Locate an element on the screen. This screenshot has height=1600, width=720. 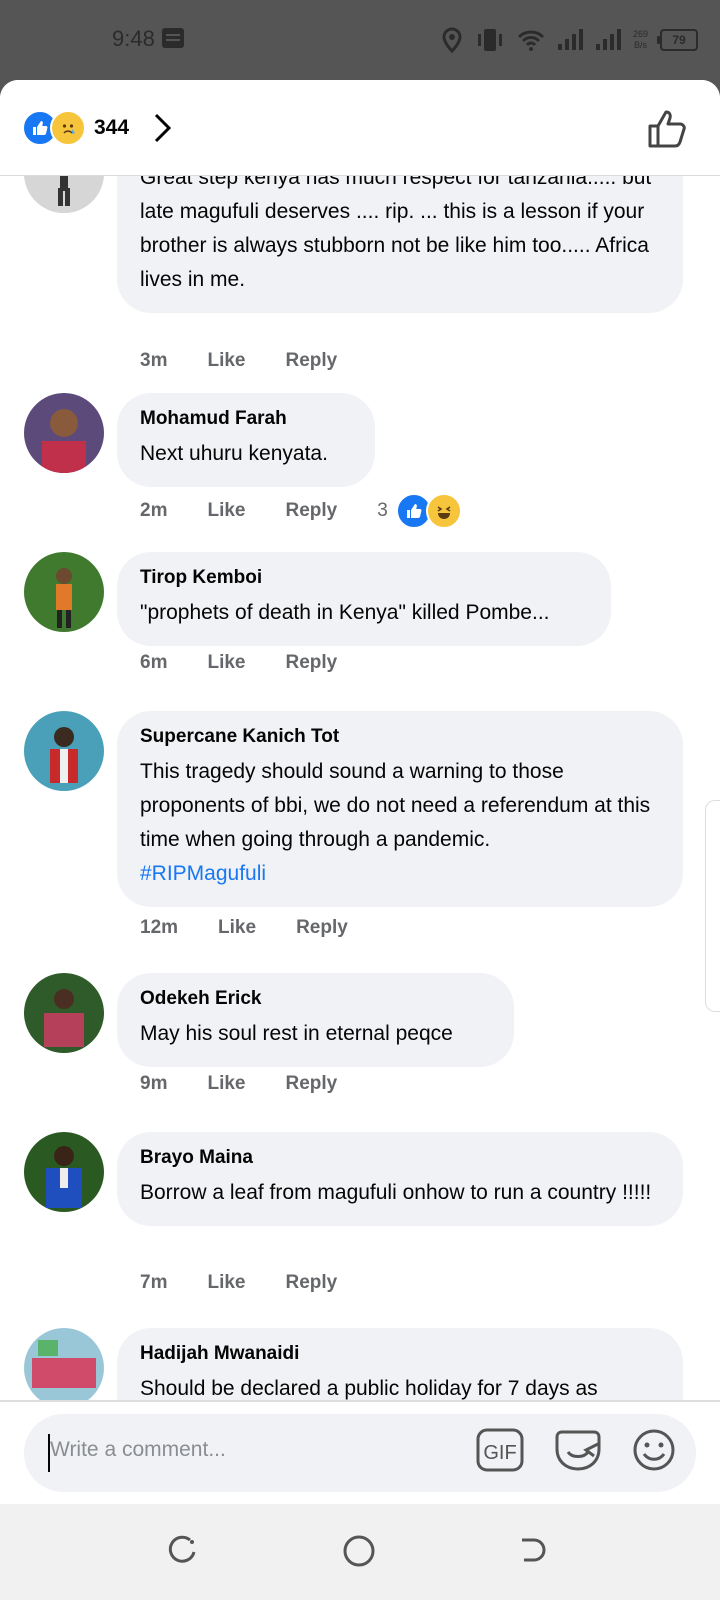
sad-icon is located at coordinates (68, 128).